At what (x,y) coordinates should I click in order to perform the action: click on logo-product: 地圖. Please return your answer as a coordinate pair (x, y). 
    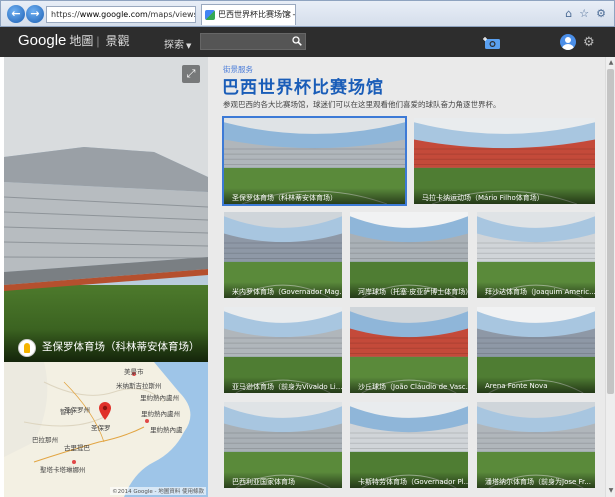
    Looking at the image, I should click on (81, 41).